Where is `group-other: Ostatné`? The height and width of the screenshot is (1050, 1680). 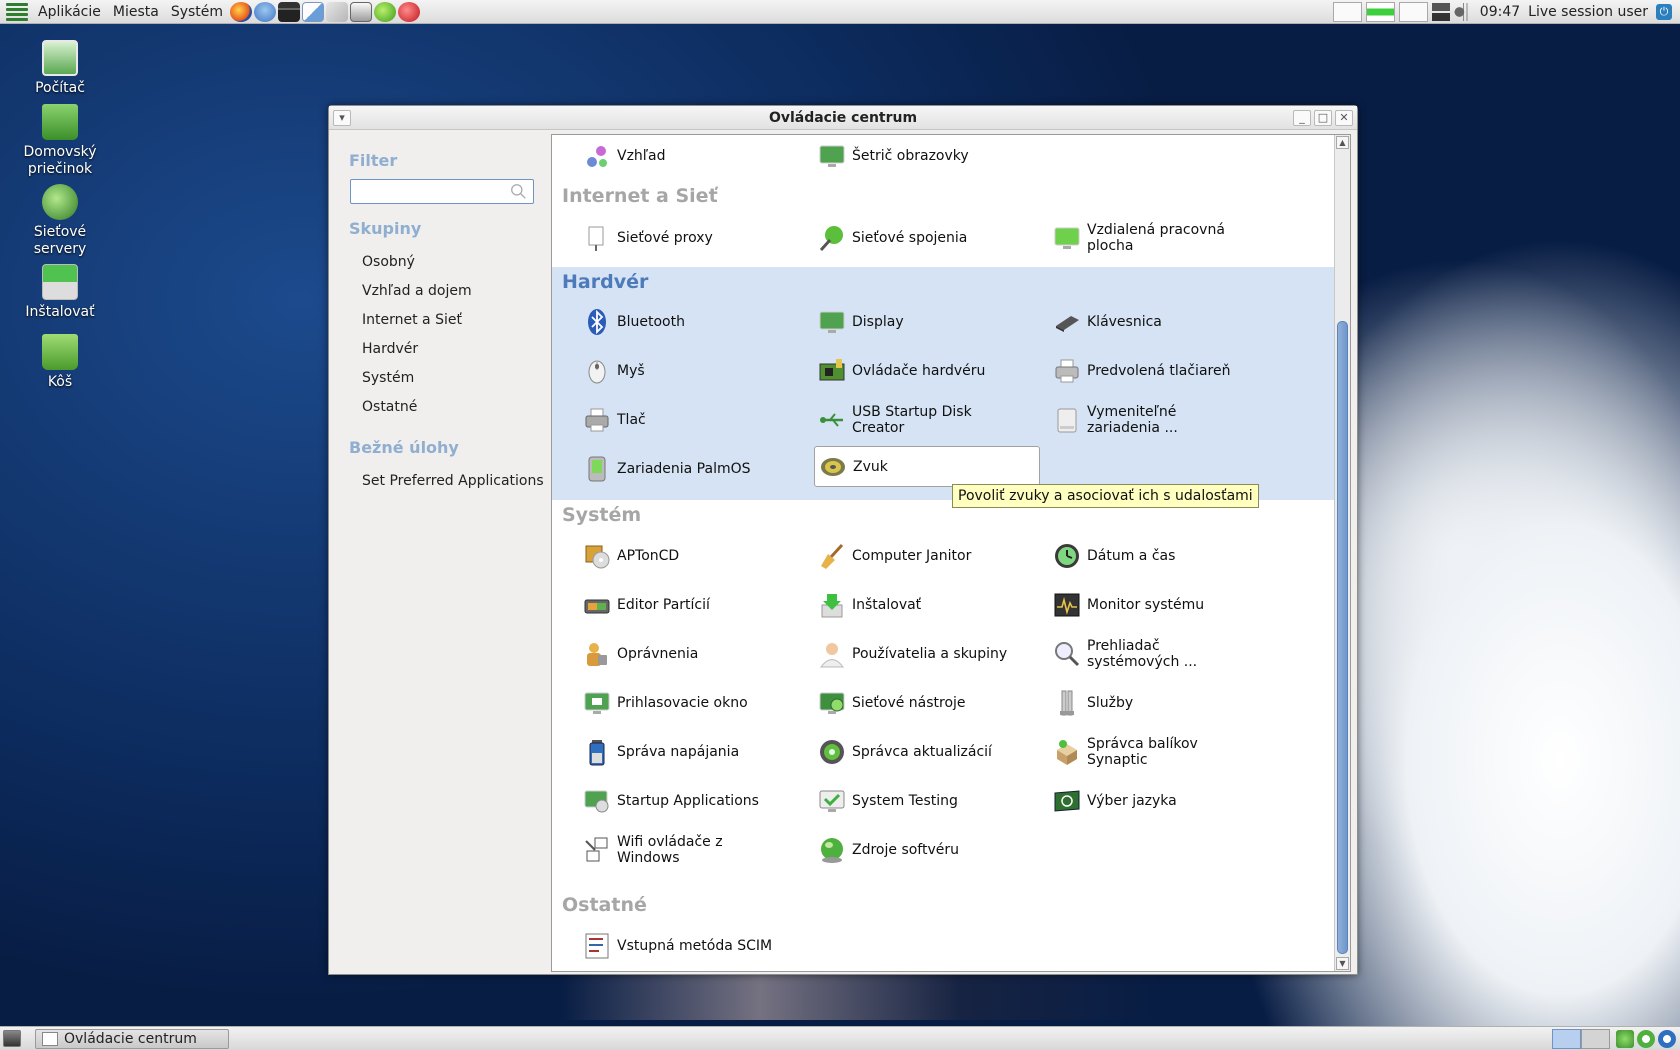
group-other: Ostatné is located at coordinates (440, 407).